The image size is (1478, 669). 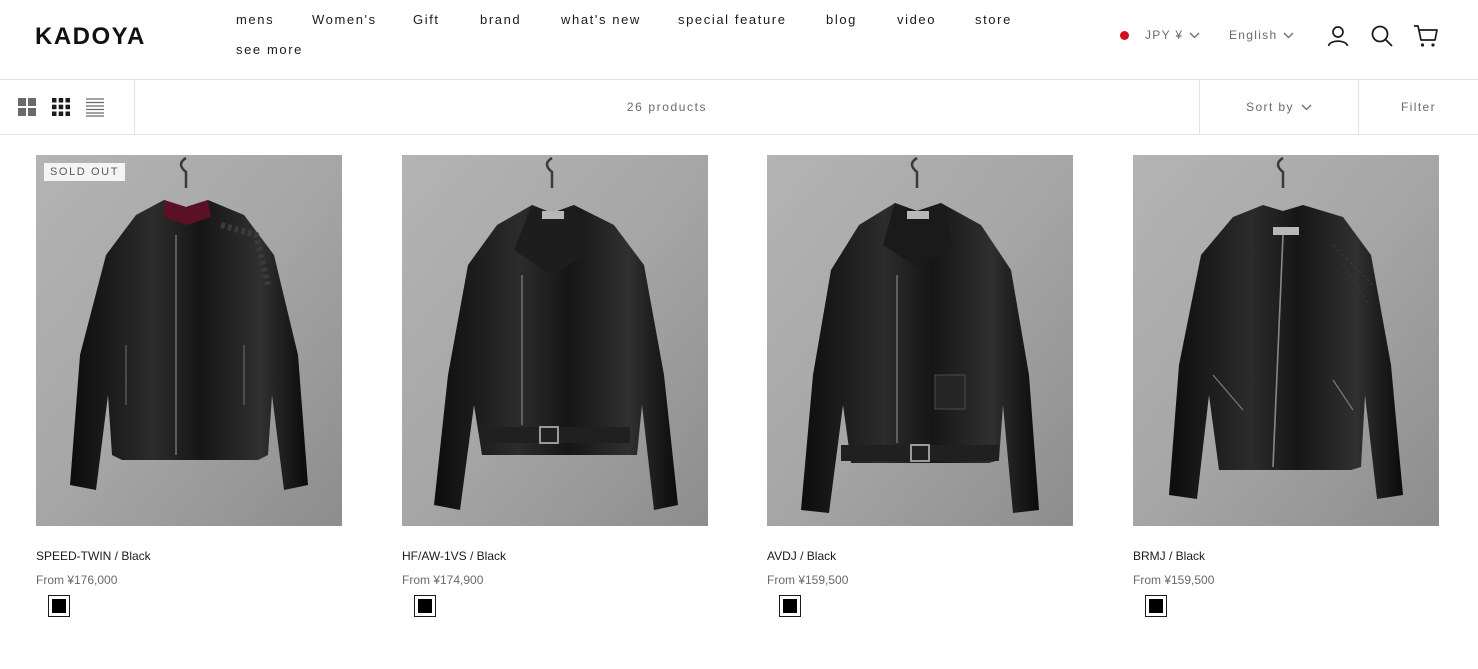 What do you see at coordinates (1382, 36) in the screenshot?
I see `search-icon` at bounding box center [1382, 36].